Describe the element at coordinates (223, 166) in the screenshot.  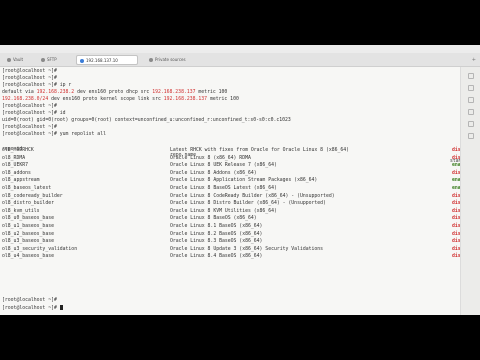
I see `repo-name: Oracle Linux 8 UEK Release 7 (x86_64)` at that location.